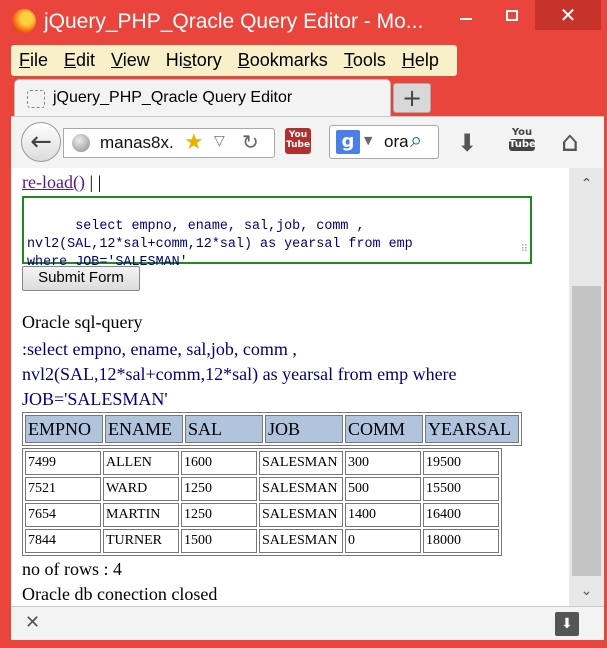  Describe the element at coordinates (63, 515) in the screenshot. I see `table-cell: 7654` at that location.